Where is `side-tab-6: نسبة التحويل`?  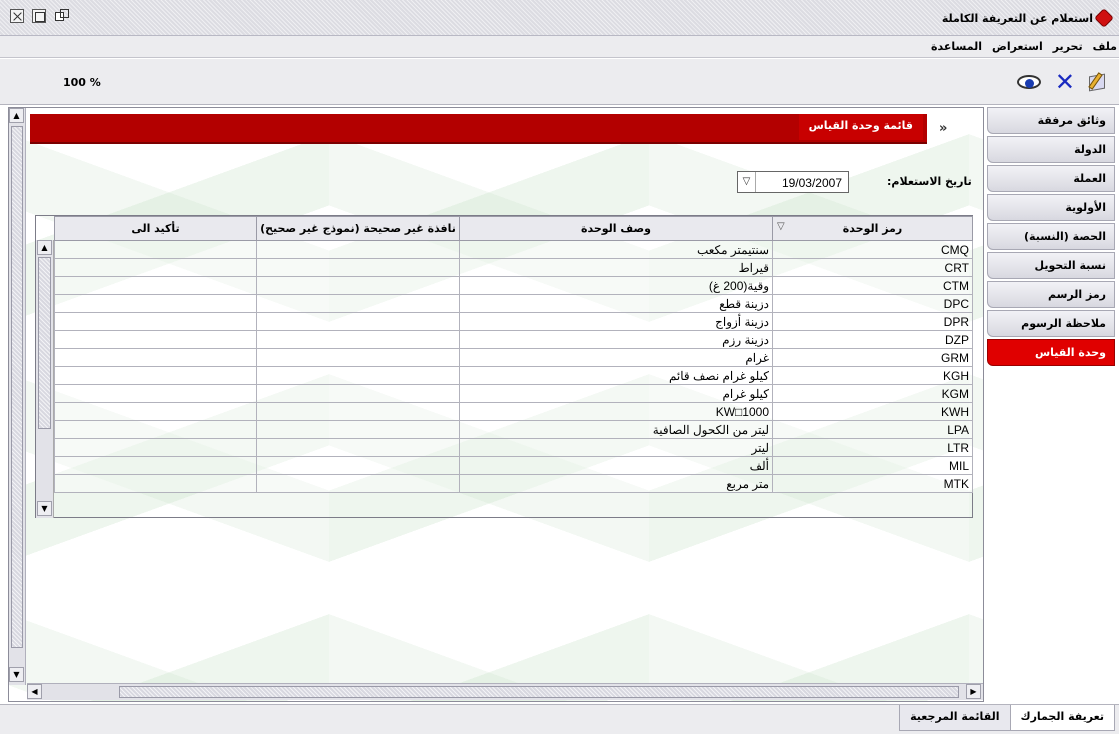 side-tab-6: نسبة التحويل is located at coordinates (1051, 265).